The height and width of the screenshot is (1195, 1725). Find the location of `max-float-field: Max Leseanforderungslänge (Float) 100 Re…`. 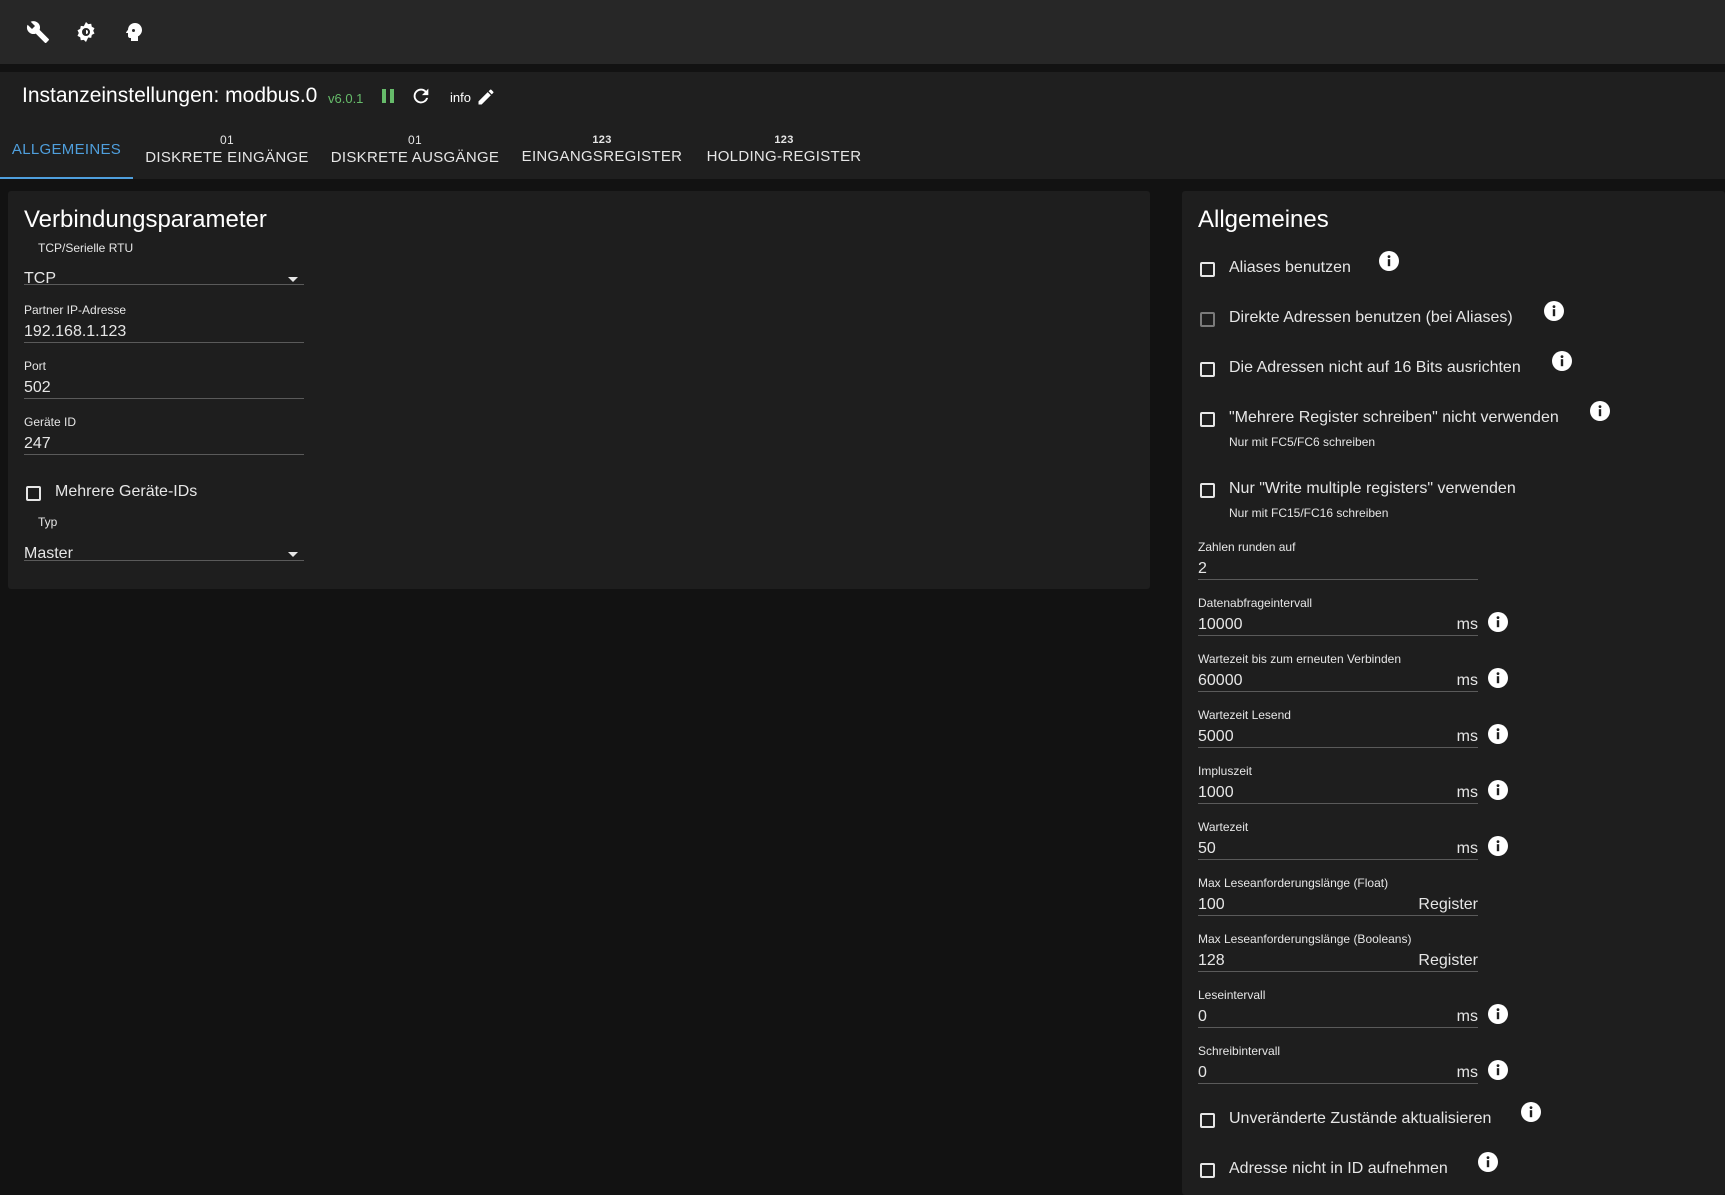

max-float-field: Max Leseanforderungslänge (Float) 100 Re… is located at coordinates (1338, 896).